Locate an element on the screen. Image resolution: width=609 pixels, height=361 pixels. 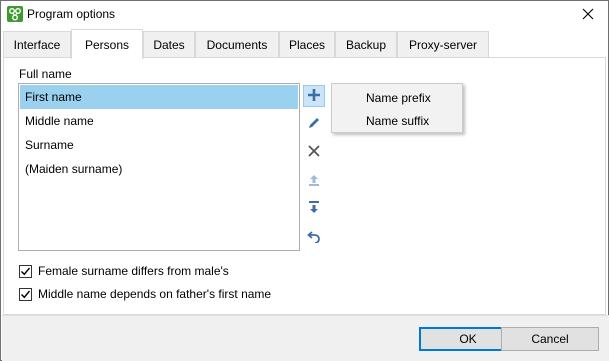
list-item-surname: Surname is located at coordinates (159, 145).